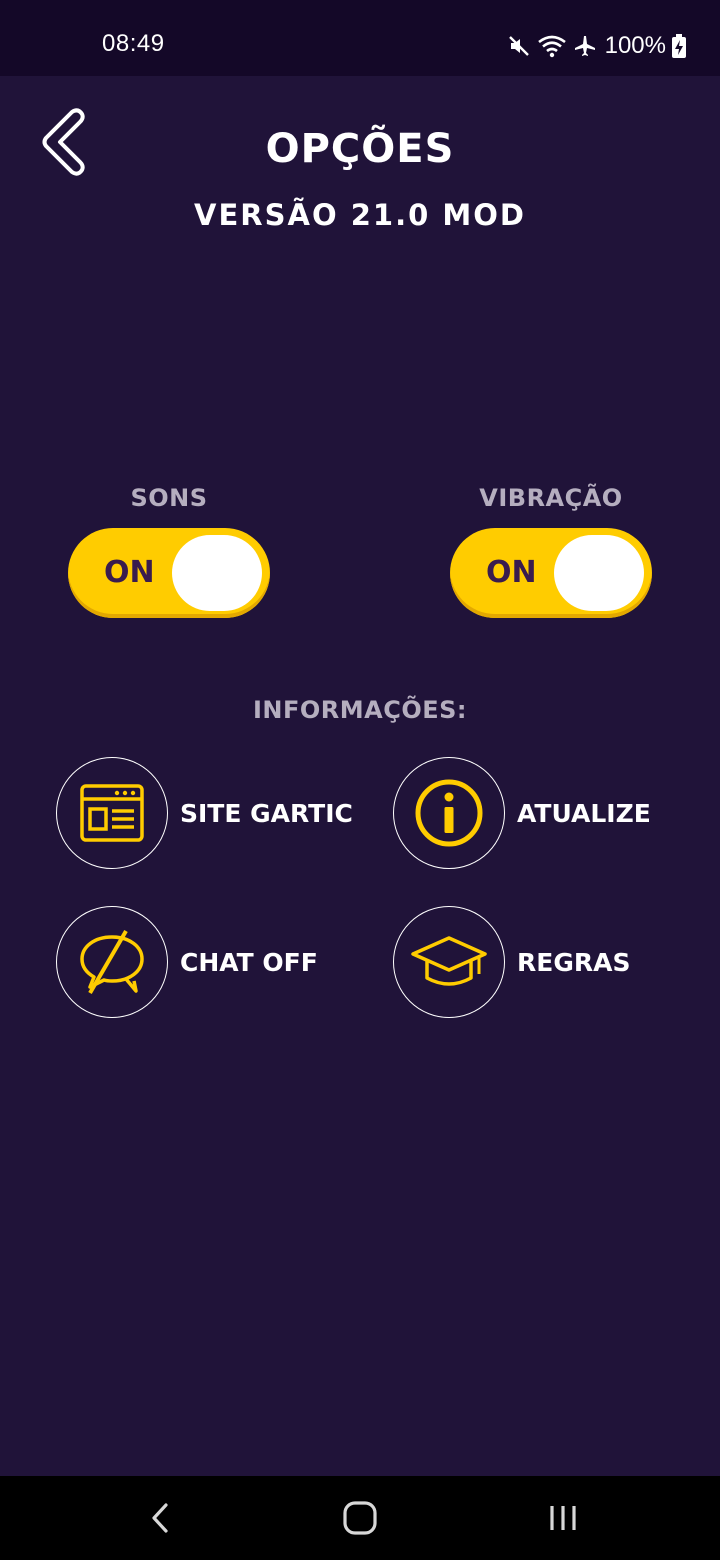 This screenshot has height=1560, width=720. Describe the element at coordinates (518, 46) in the screenshot. I see `mute-icon` at that location.